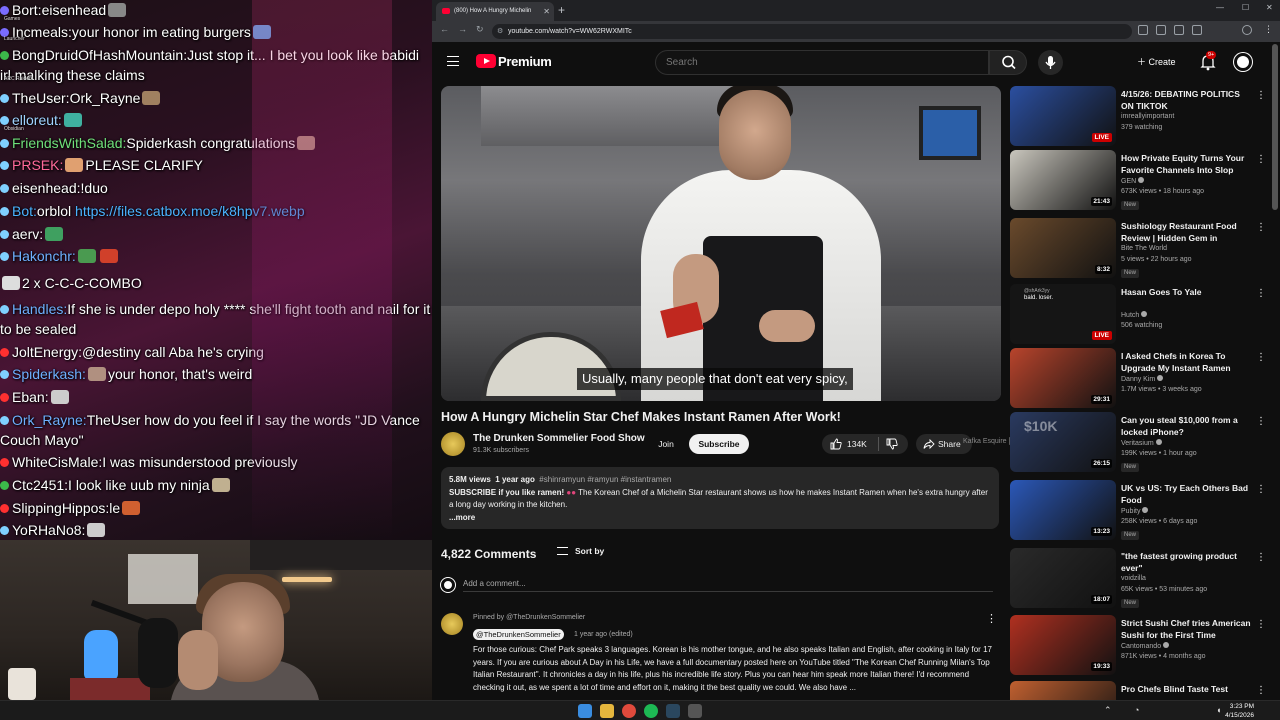 The width and height of the screenshot is (1280, 720). I want to click on chat-username: FriendsWithSalad:, so click(69, 143).